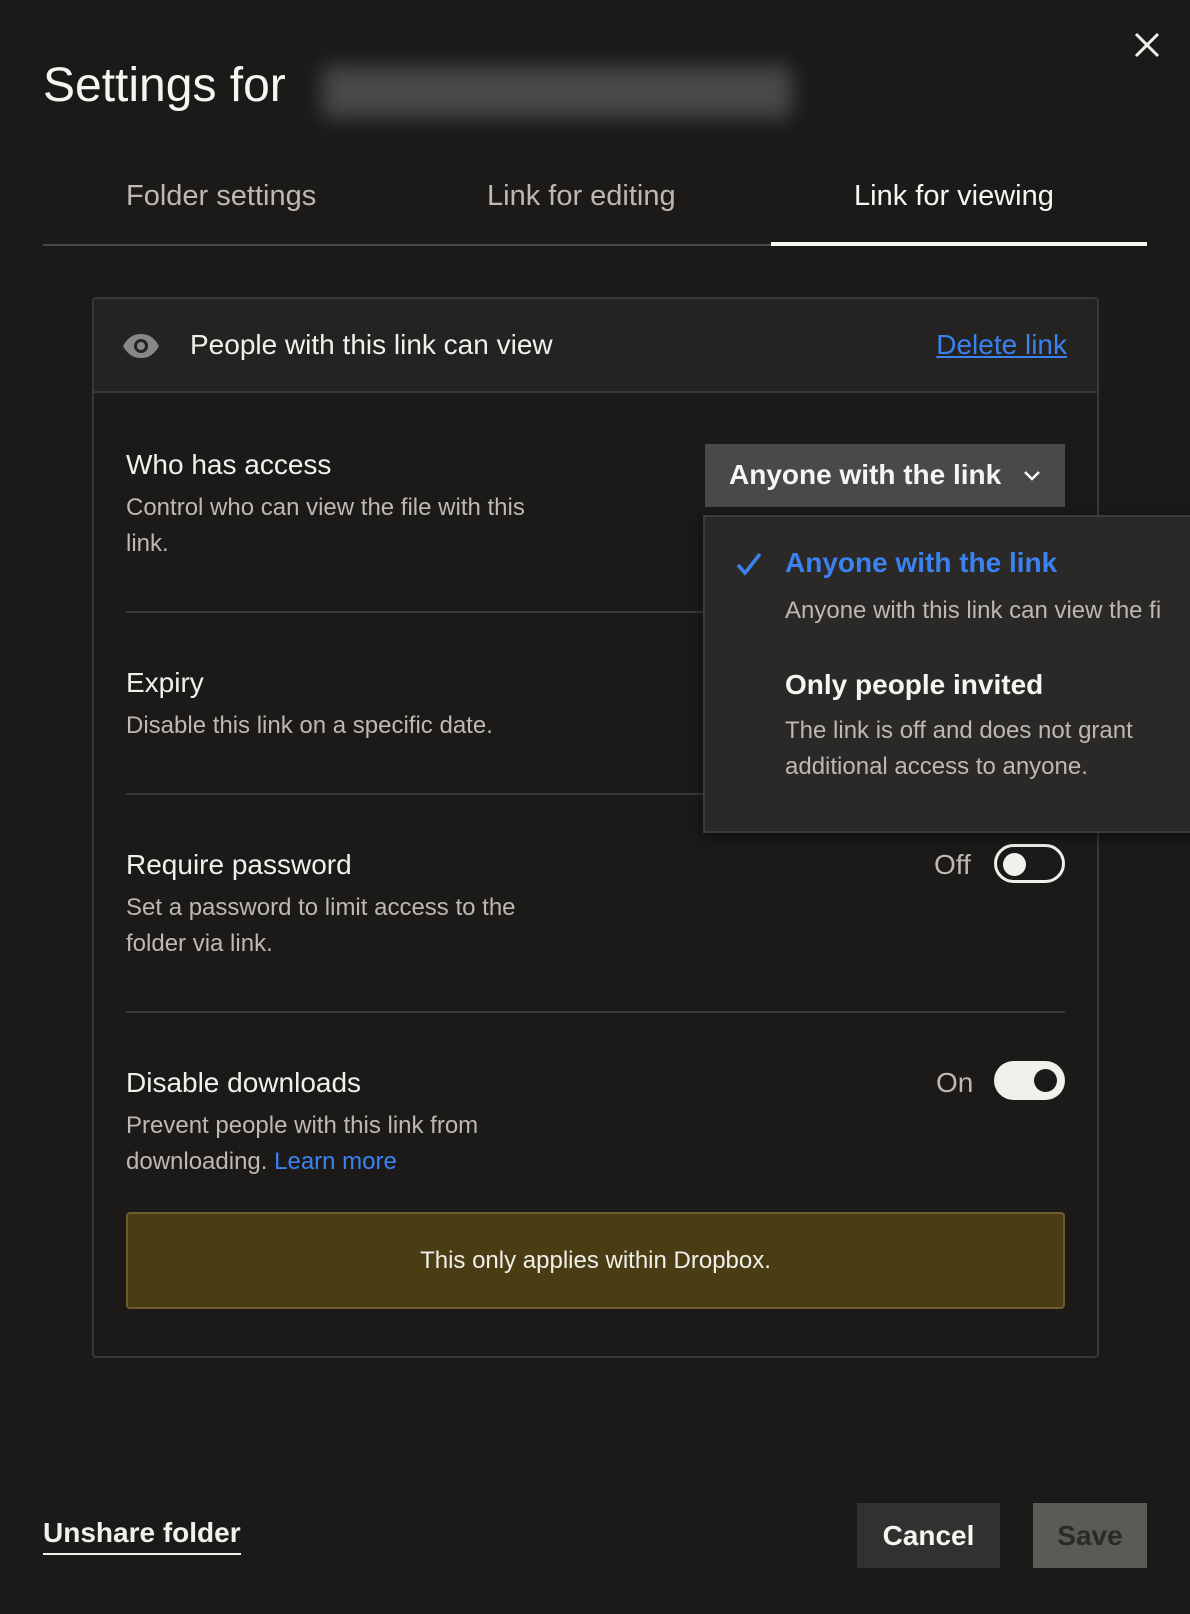 The height and width of the screenshot is (1614, 1190). What do you see at coordinates (955, 1082) in the screenshot?
I see `downloads-state: On` at bounding box center [955, 1082].